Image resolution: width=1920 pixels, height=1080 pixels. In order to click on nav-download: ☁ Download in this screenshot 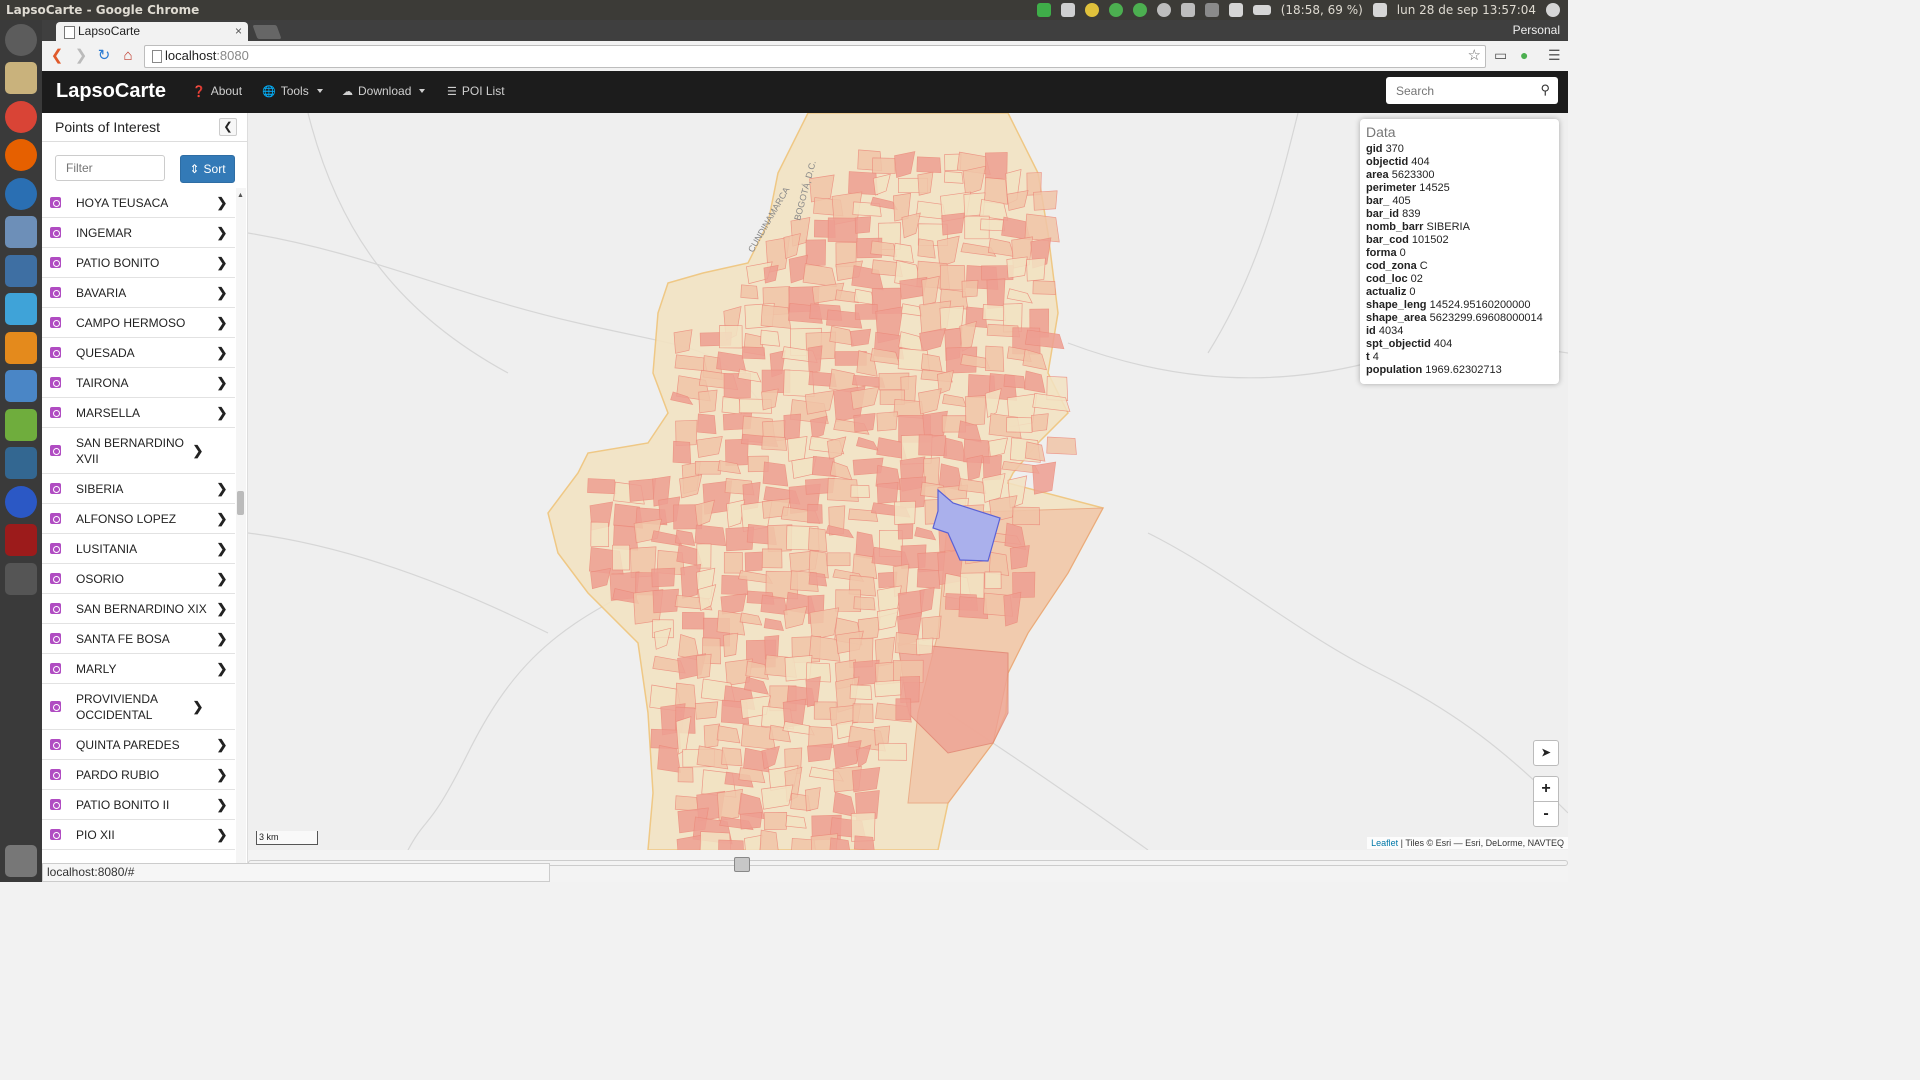, I will do `click(384, 91)`.